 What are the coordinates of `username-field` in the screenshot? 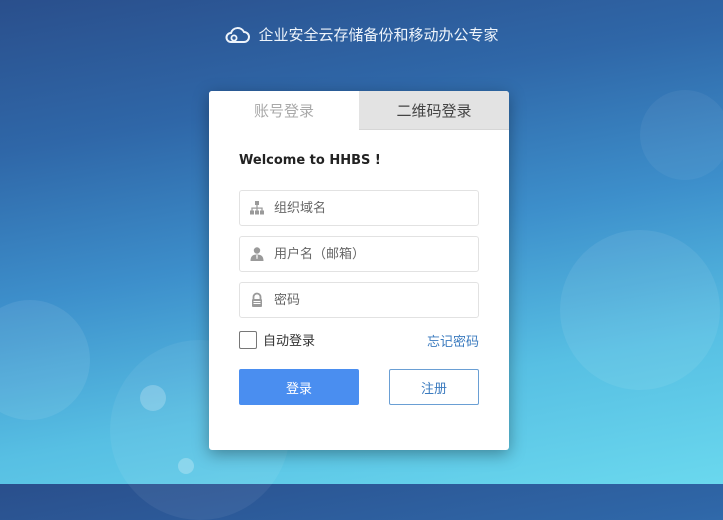 It's located at (359, 254).